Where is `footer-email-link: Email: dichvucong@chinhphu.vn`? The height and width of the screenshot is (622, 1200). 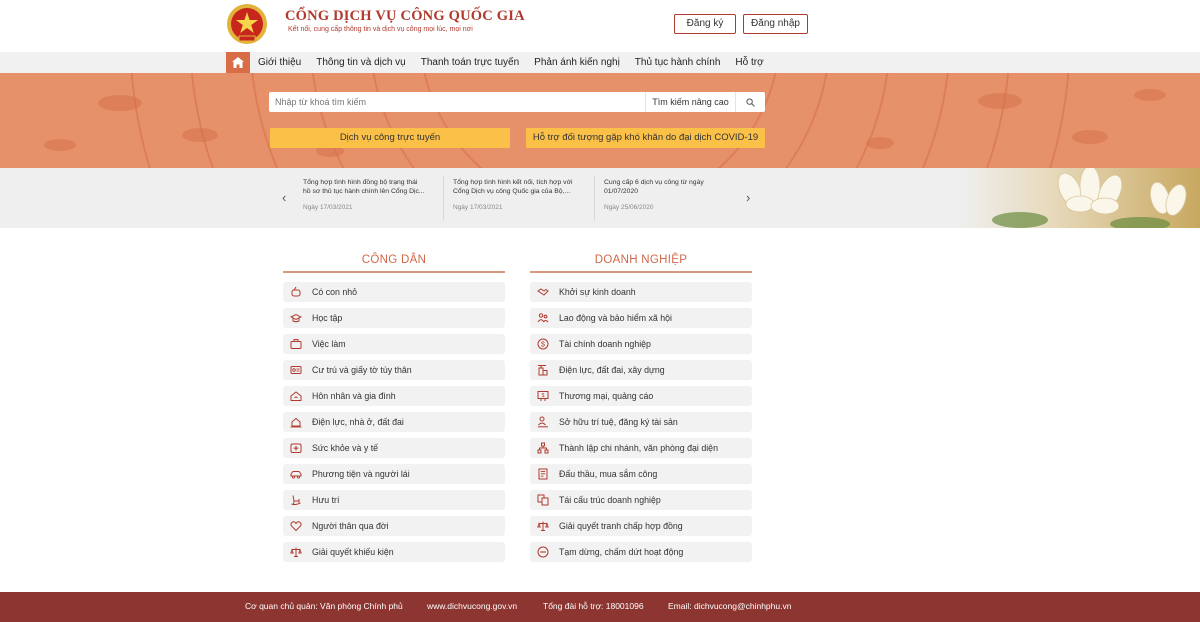 footer-email-link: Email: dichvucong@chinhphu.vn is located at coordinates (729, 606).